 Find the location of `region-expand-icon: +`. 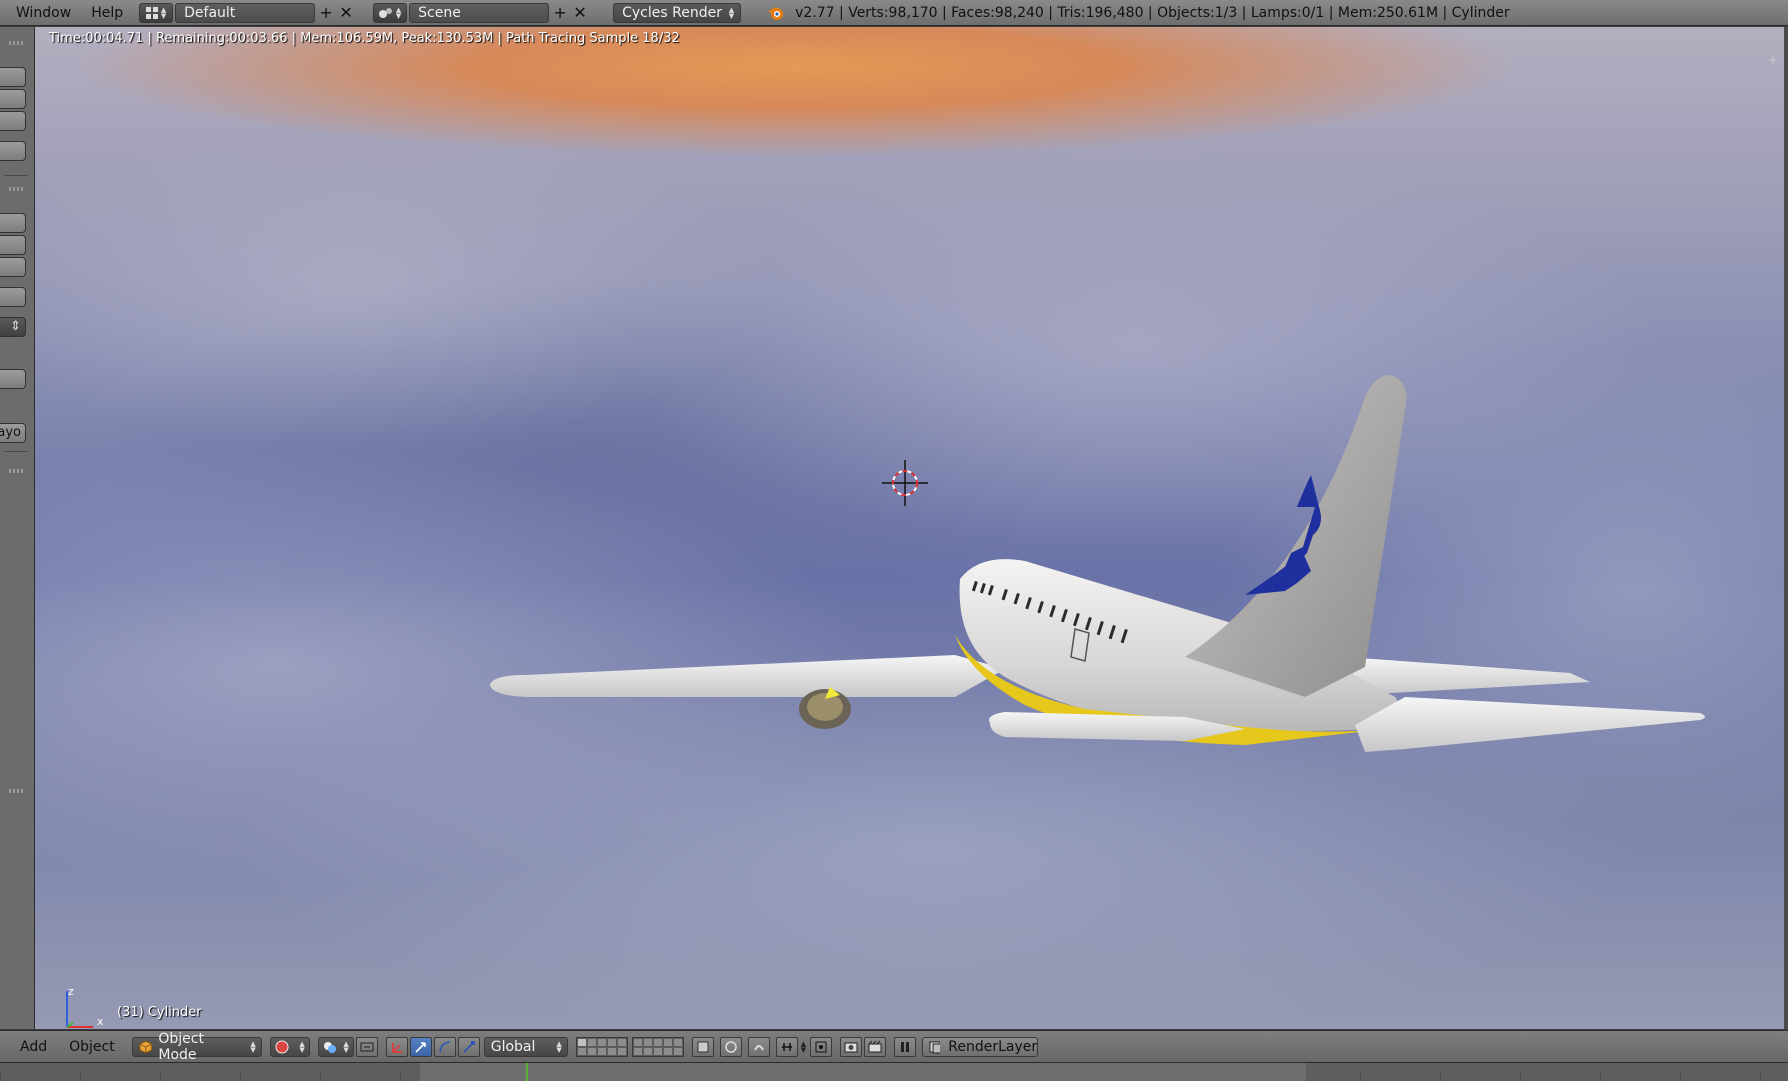

region-expand-icon: + is located at coordinates (1774, 60).